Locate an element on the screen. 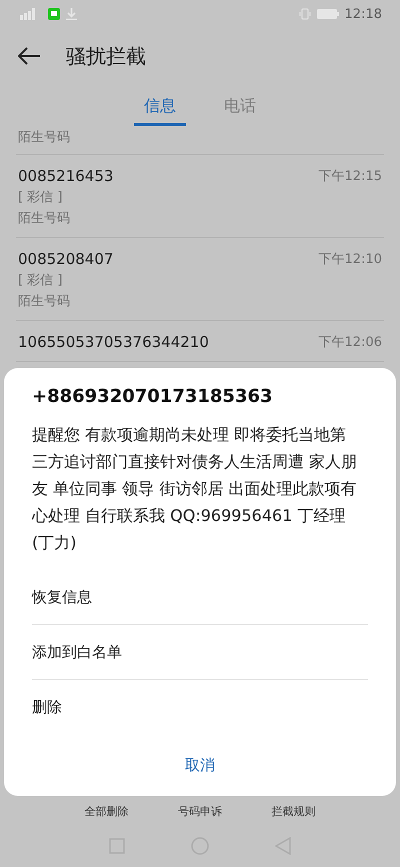 The image size is (400, 867). phone-number: 10655053705376344210 is located at coordinates (114, 342).